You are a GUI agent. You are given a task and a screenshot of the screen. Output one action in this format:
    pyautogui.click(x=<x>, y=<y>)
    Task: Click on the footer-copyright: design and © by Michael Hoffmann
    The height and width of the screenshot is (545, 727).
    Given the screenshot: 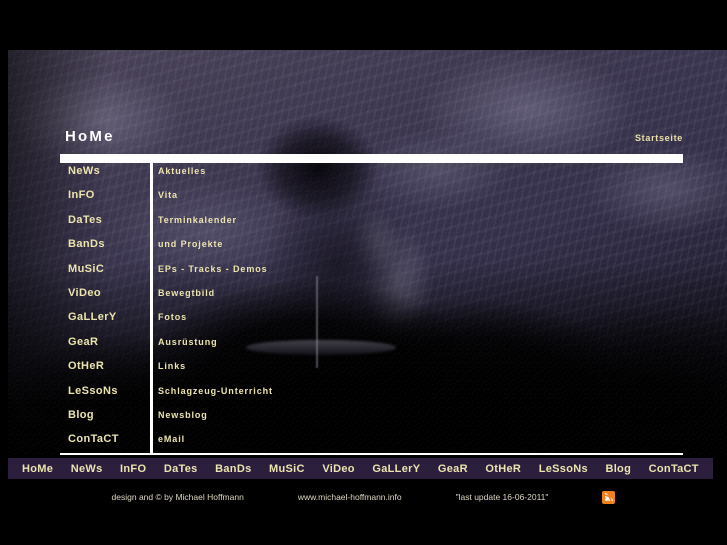 What is the action you would take?
    pyautogui.click(x=177, y=497)
    